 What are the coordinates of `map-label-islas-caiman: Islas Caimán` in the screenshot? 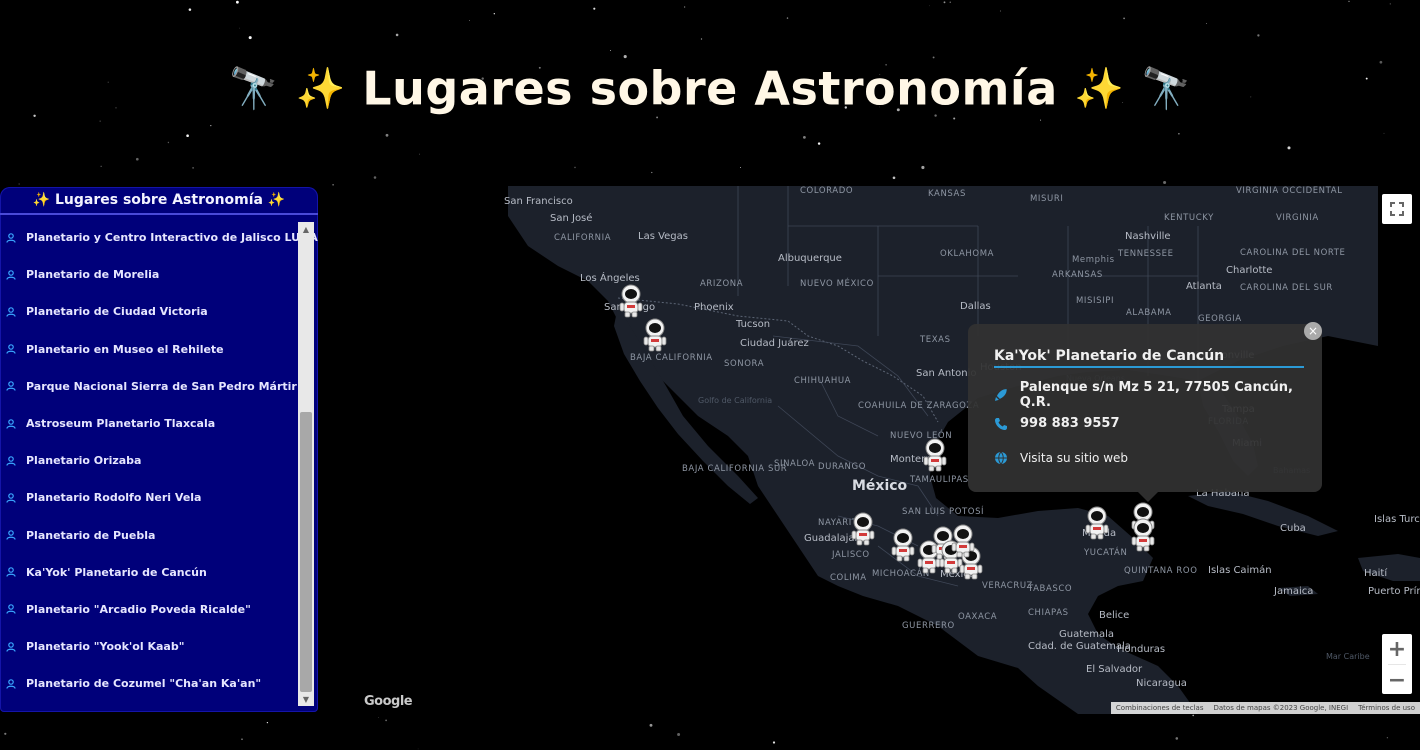 It's located at (1240, 570).